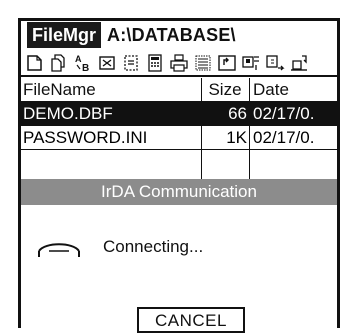 Image resolution: width=350 pixels, height=333 pixels. What do you see at coordinates (155, 63) in the screenshot?
I see `calculator-icon` at bounding box center [155, 63].